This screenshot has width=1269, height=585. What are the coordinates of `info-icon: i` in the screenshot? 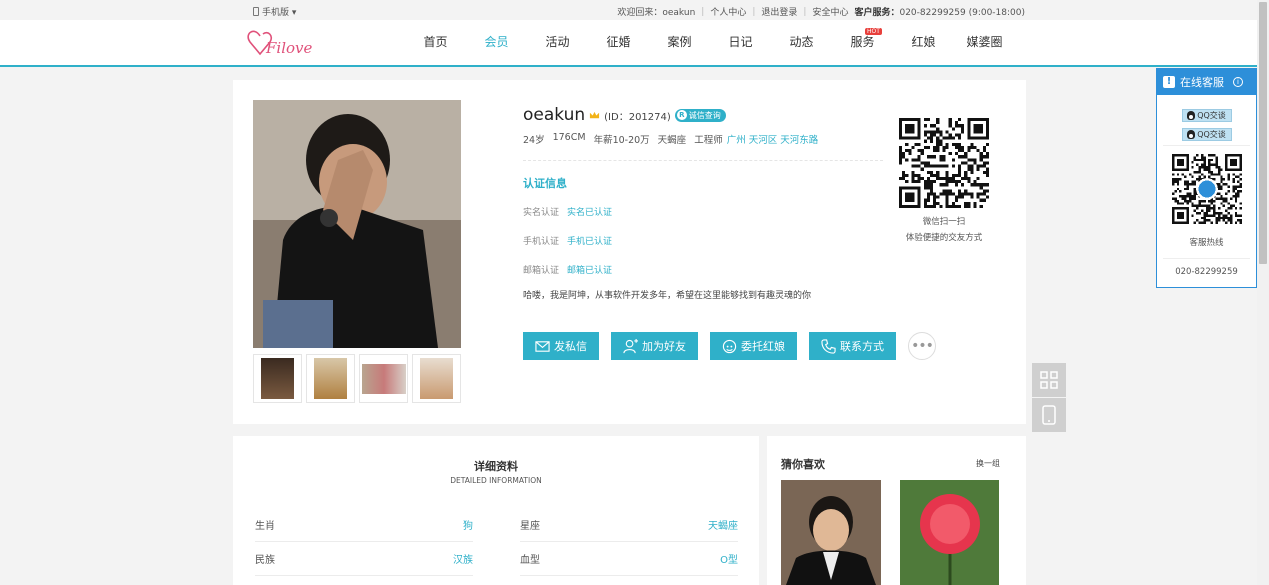 It's located at (1238, 82).